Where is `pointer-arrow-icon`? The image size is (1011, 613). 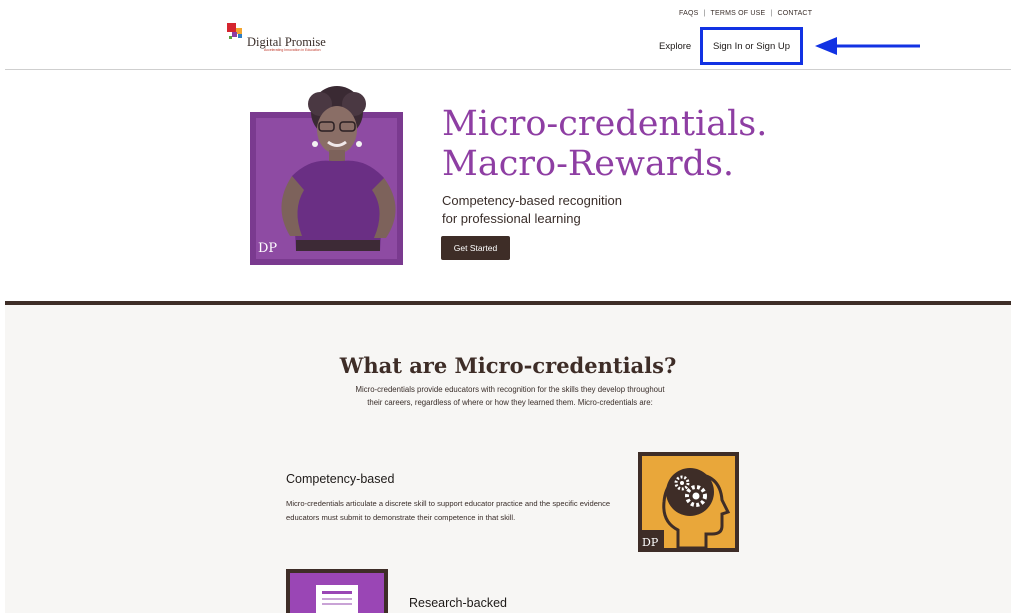
pointer-arrow-icon is located at coordinates (867, 46).